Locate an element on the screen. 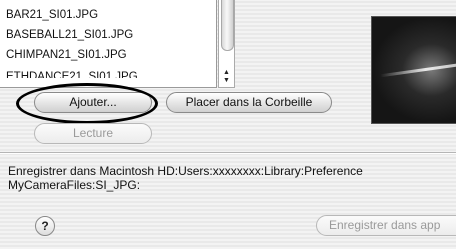  save-path-line-2: MyCameraFiles:SI_JPG: is located at coordinates (74, 185).